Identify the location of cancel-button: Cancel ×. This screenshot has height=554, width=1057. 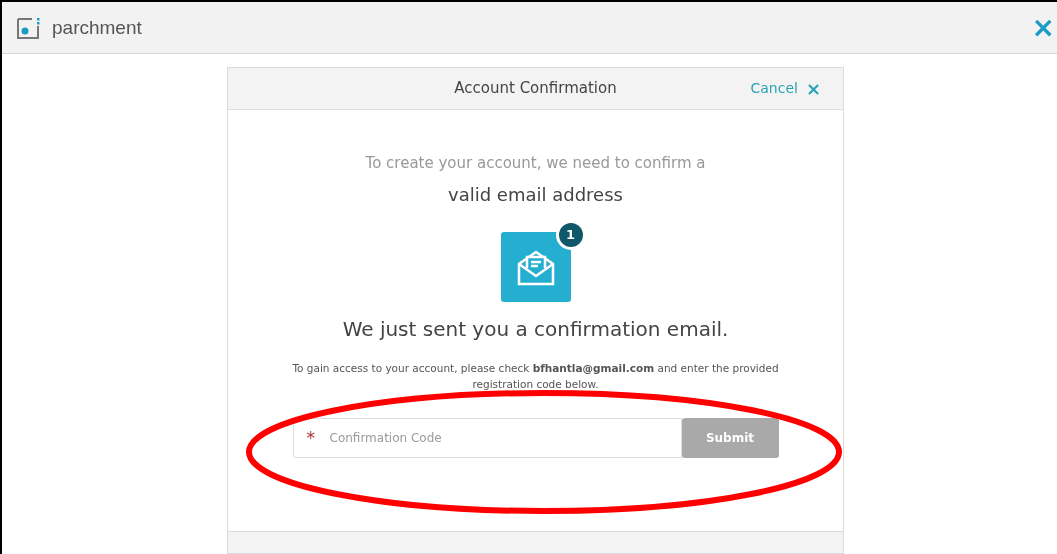
(785, 88).